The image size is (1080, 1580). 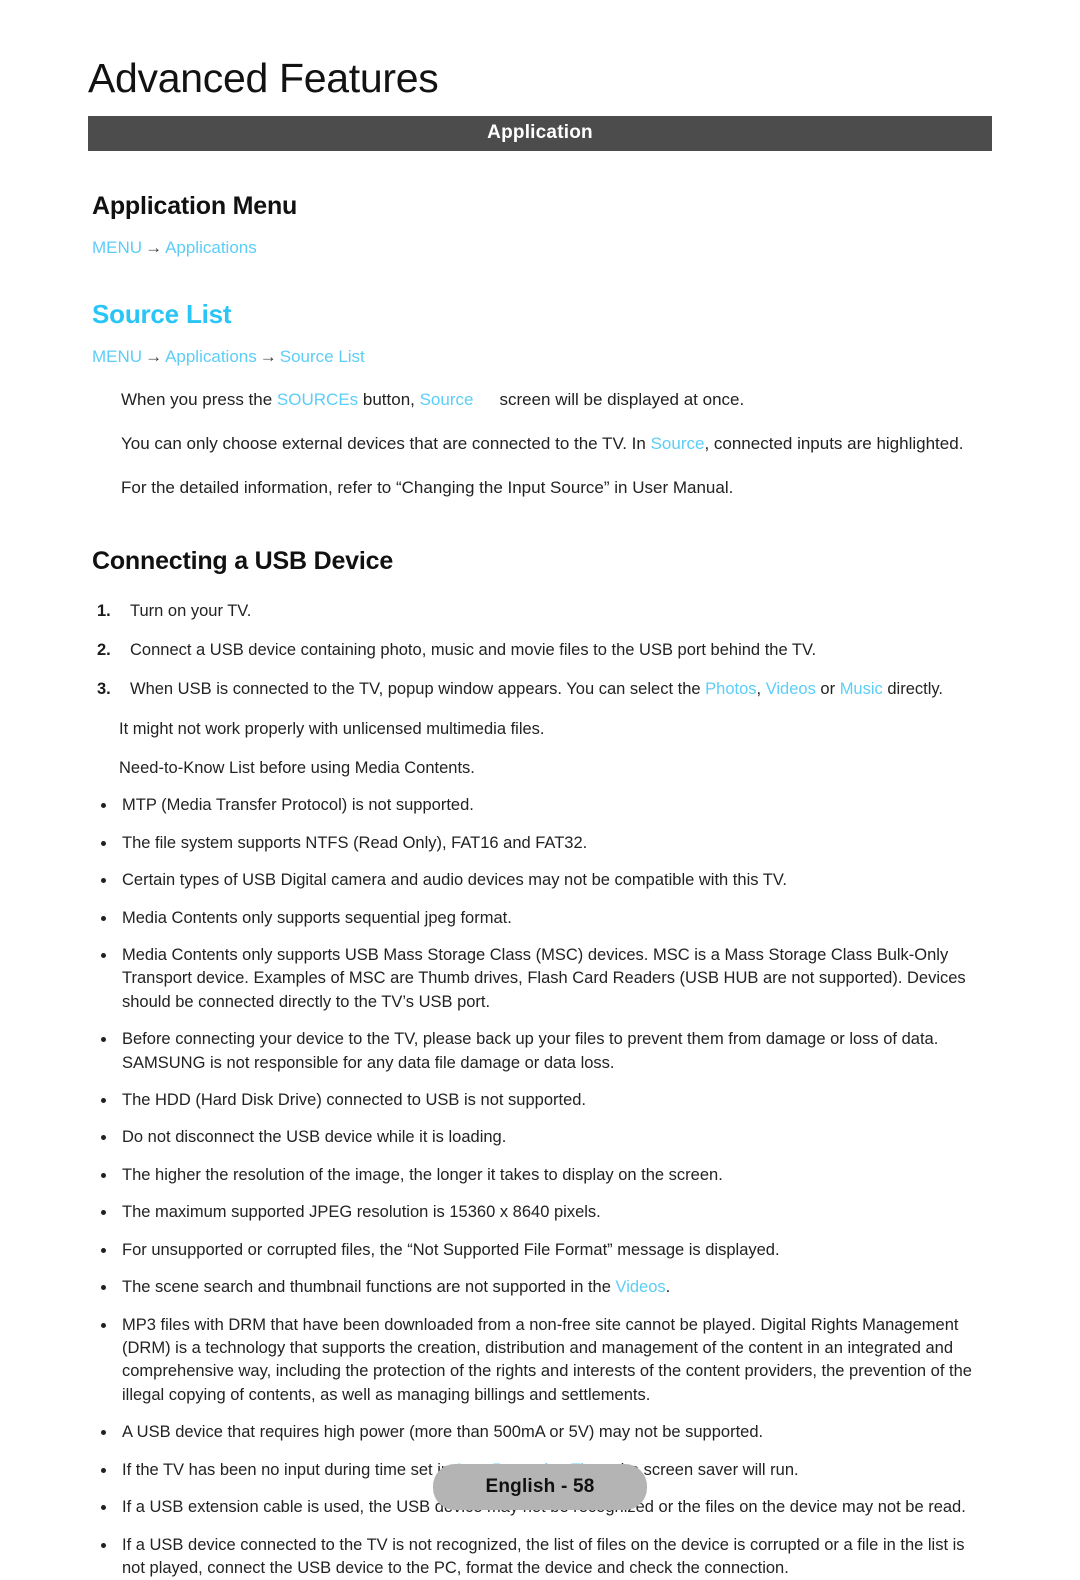 What do you see at coordinates (104, 650) in the screenshot?
I see `step-number: 2.` at bounding box center [104, 650].